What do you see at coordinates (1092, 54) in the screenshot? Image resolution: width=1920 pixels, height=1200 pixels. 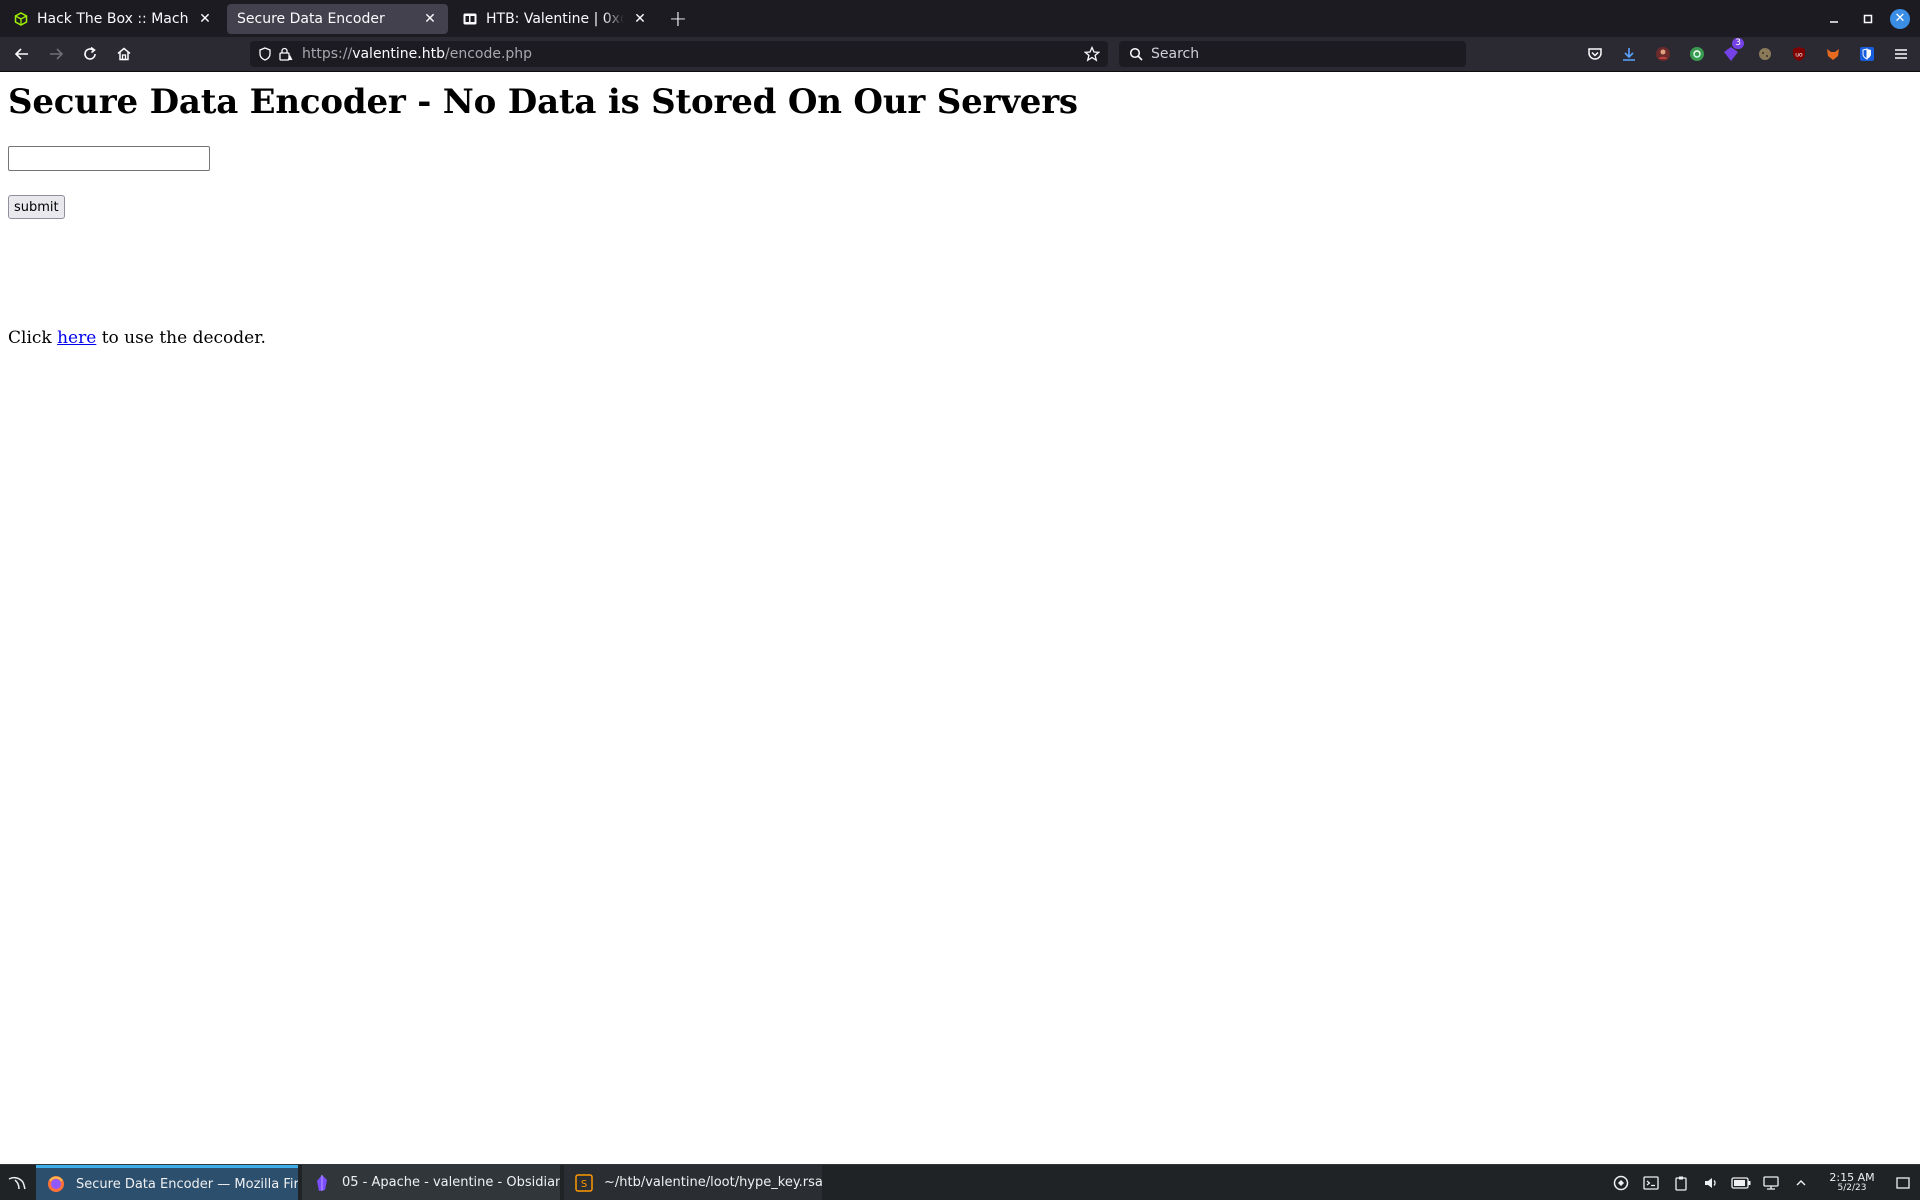 I see `bookmark-star-icon` at bounding box center [1092, 54].